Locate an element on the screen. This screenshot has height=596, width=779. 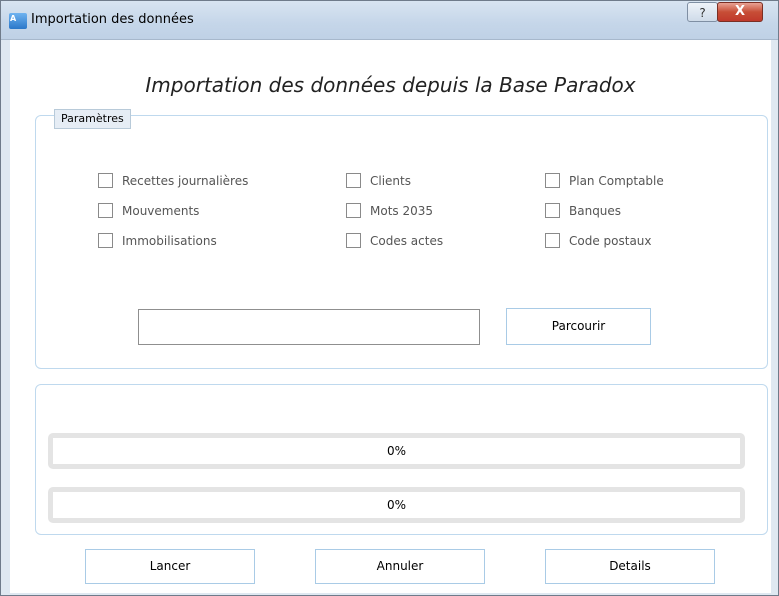
checkbox-banques: Banques is located at coordinates (583, 210).